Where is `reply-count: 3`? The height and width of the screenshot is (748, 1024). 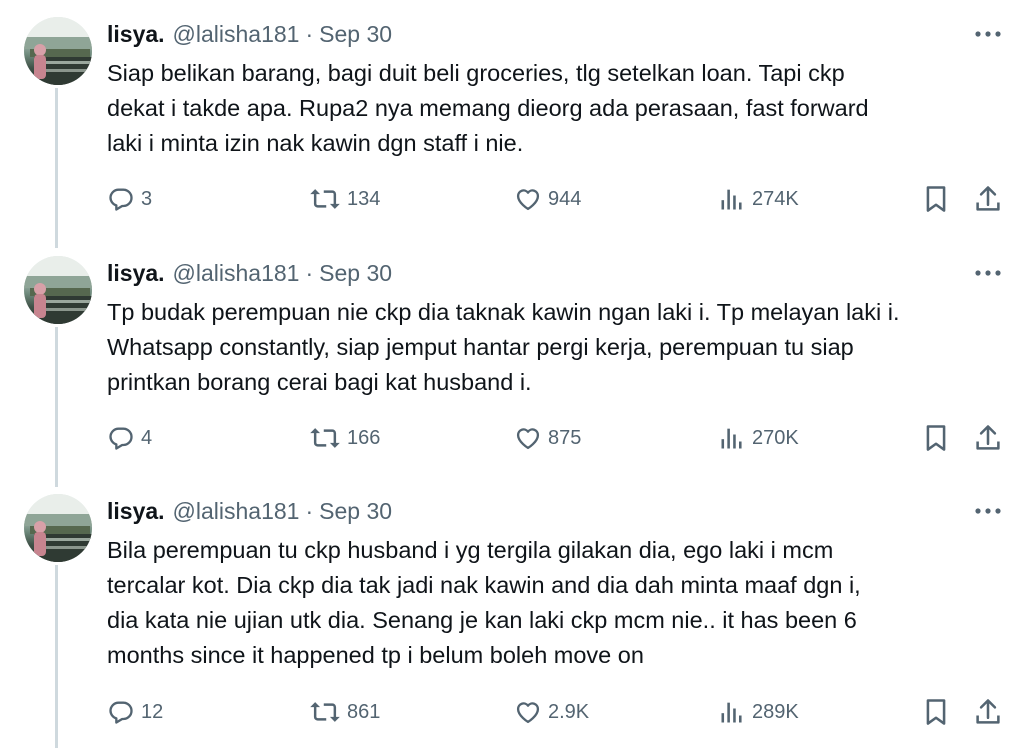 reply-count: 3 is located at coordinates (147, 198).